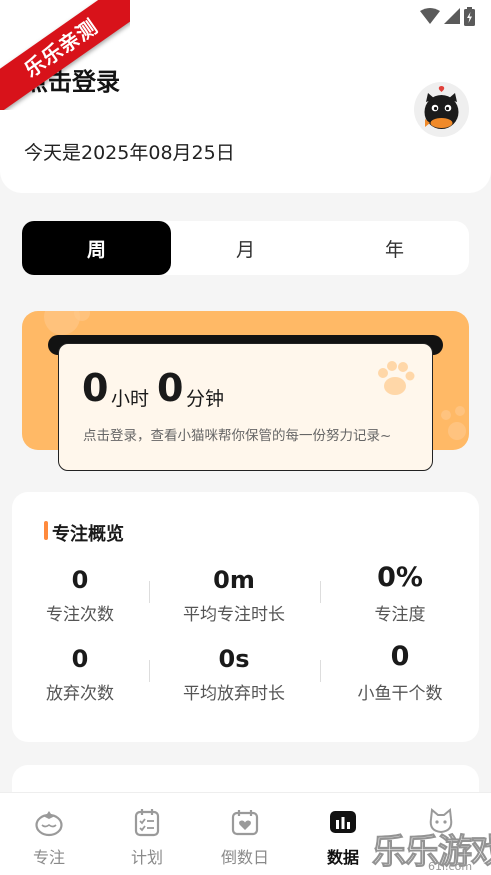 The image size is (491, 875). Describe the element at coordinates (469, 16) in the screenshot. I see `battery-charging-icon` at that location.